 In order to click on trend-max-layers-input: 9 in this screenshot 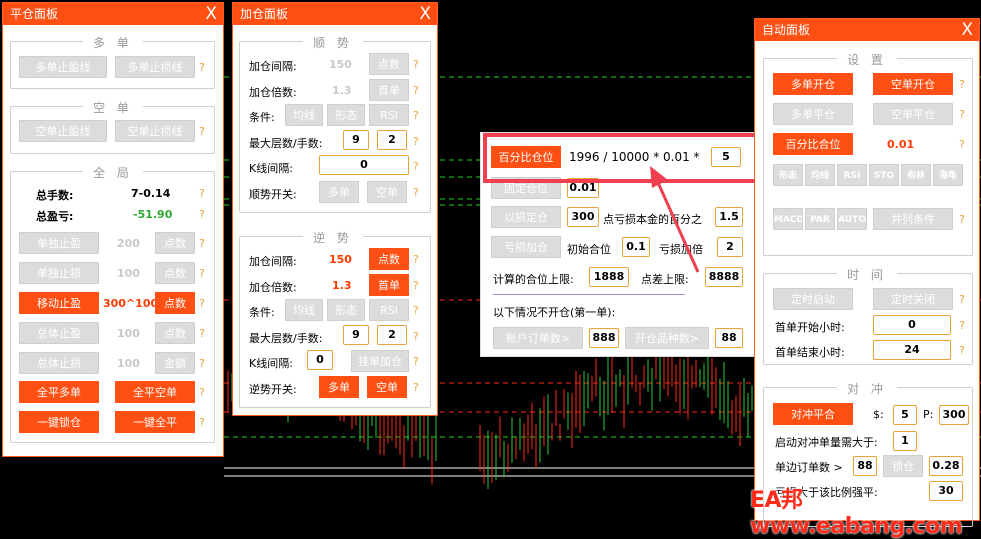, I will do `click(356, 140)`.